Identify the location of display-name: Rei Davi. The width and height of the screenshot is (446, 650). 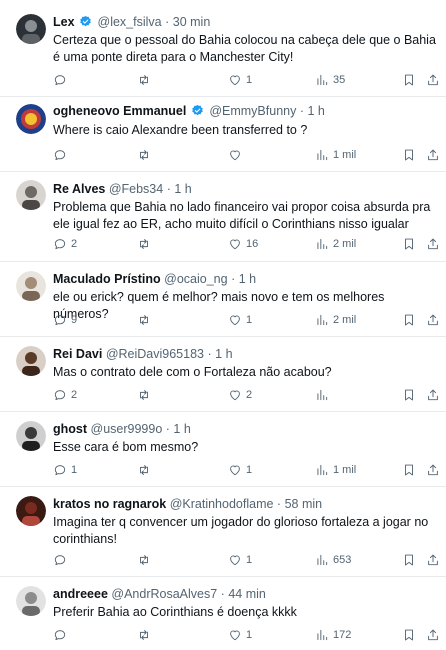
(77, 354).